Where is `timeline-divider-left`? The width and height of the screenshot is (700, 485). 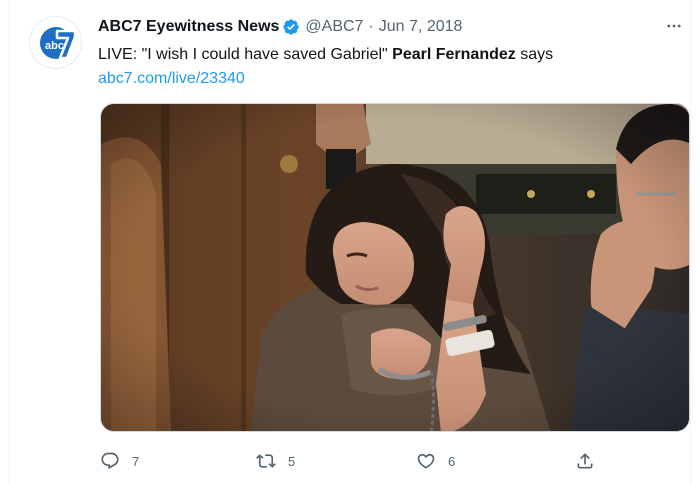 timeline-divider-left is located at coordinates (9, 242).